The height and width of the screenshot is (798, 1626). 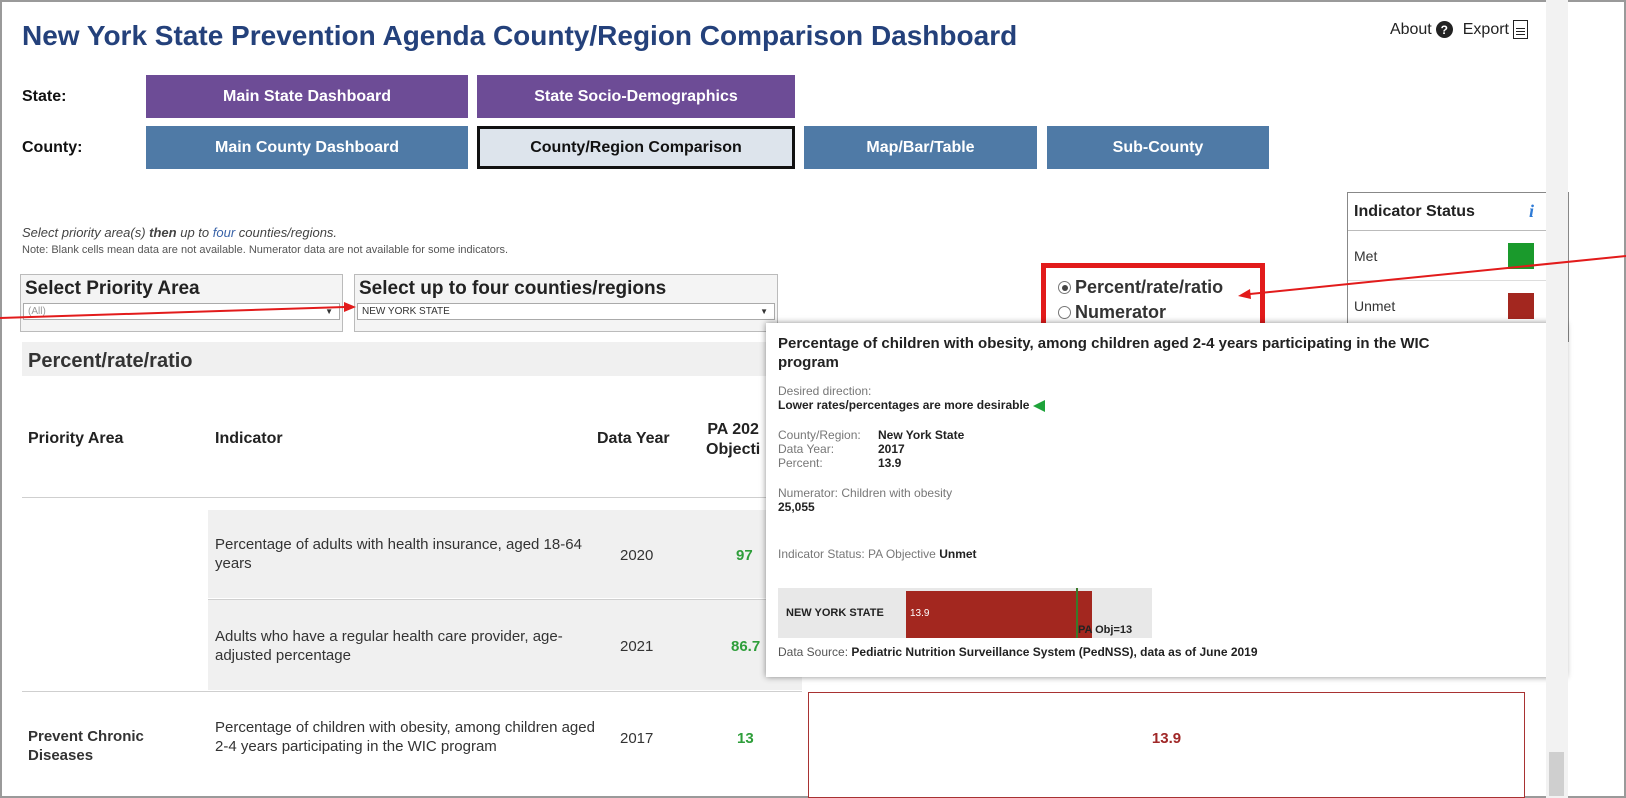 I want to click on instr-then: then, so click(x=163, y=232).